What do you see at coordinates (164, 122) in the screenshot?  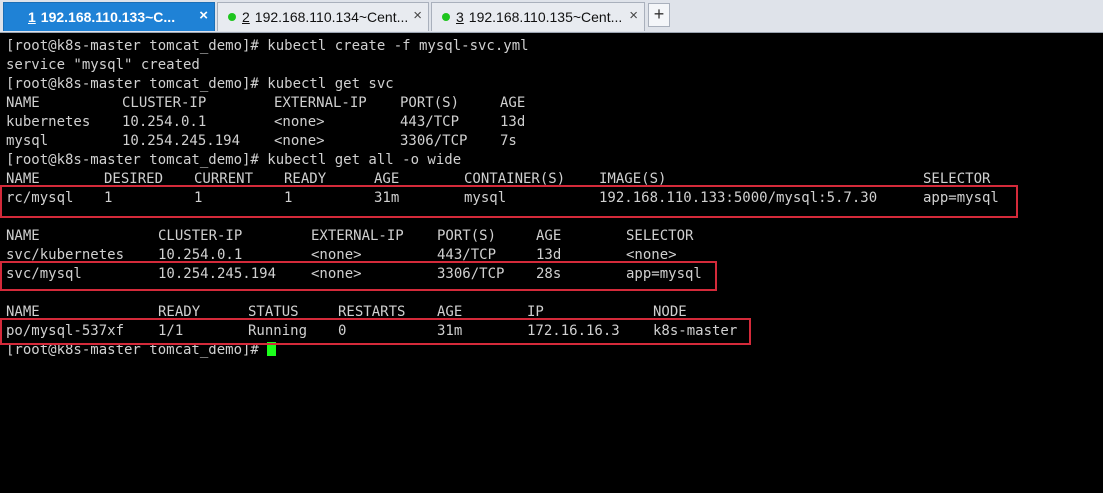 I see `cell: 10.254.0.1` at bounding box center [164, 122].